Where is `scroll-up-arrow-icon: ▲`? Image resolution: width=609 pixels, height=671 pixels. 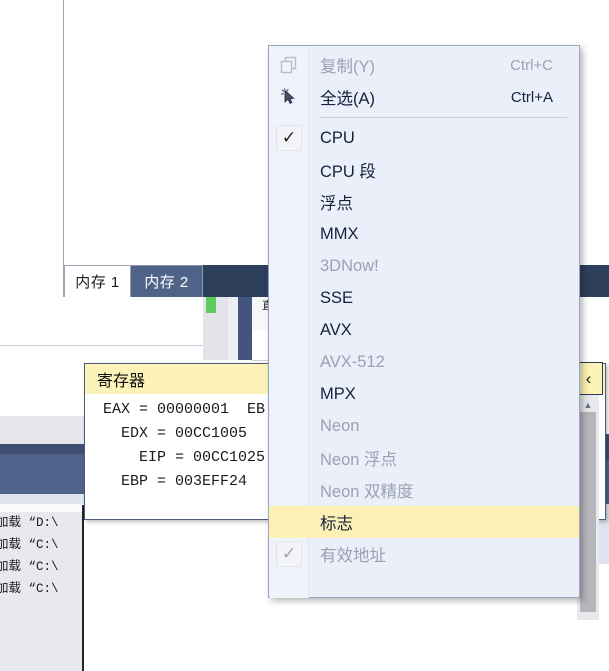 scroll-up-arrow-icon: ▲ is located at coordinates (588, 405).